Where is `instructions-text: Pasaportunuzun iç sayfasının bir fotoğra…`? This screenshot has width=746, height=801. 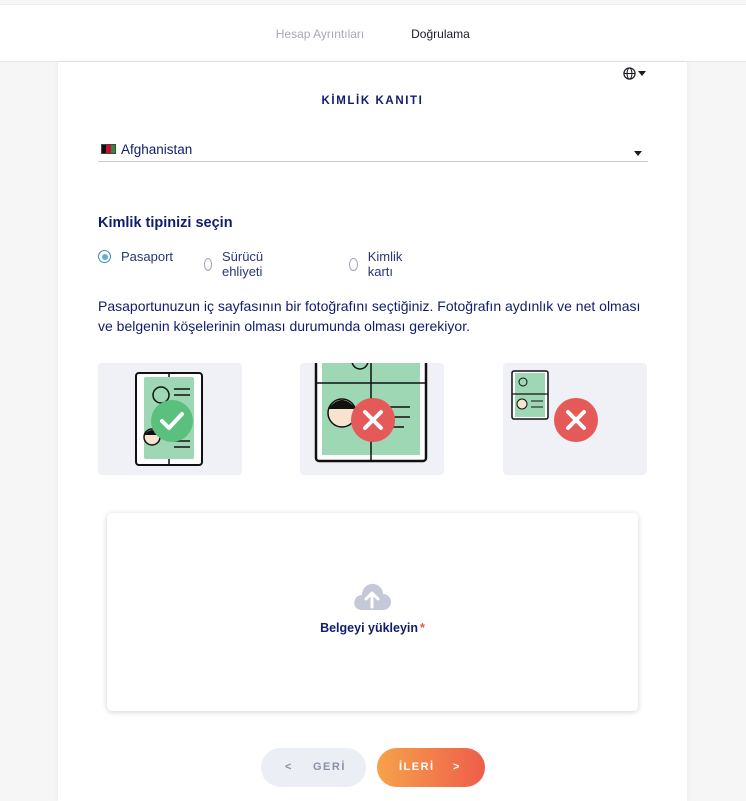
instructions-text: Pasaportunuzun iç sayfasının bir fotoğra… is located at coordinates (369, 316).